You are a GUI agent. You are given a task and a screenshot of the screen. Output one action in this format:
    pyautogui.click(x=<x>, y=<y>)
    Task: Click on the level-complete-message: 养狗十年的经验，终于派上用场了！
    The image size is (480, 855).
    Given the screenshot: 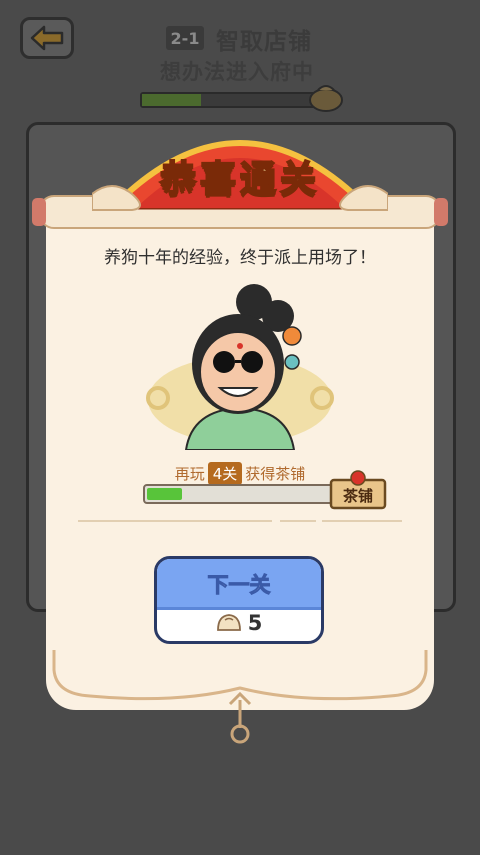 What is the action you would take?
    pyautogui.click(x=240, y=258)
    